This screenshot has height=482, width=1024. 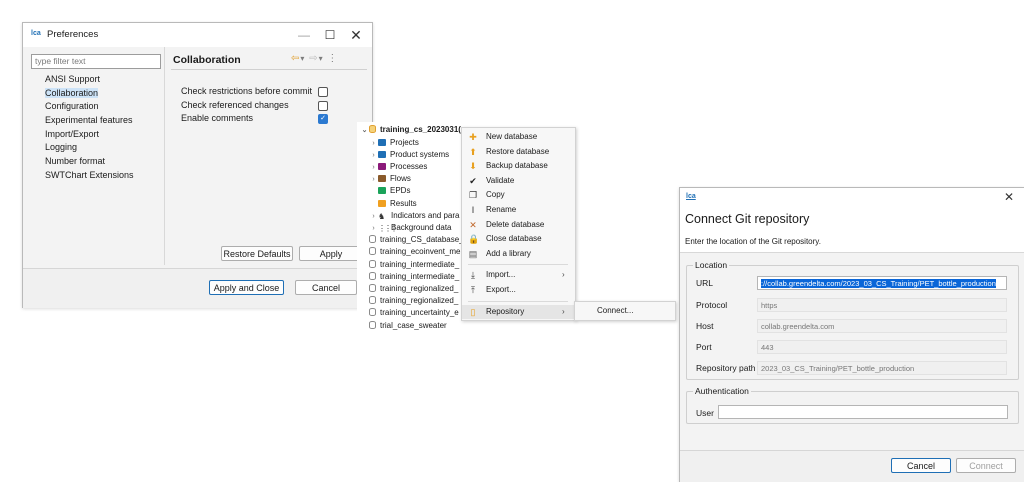 What do you see at coordinates (410, 130) in the screenshot?
I see `tree-root: ⌄ training_cs_2023031(` at bounding box center [410, 130].